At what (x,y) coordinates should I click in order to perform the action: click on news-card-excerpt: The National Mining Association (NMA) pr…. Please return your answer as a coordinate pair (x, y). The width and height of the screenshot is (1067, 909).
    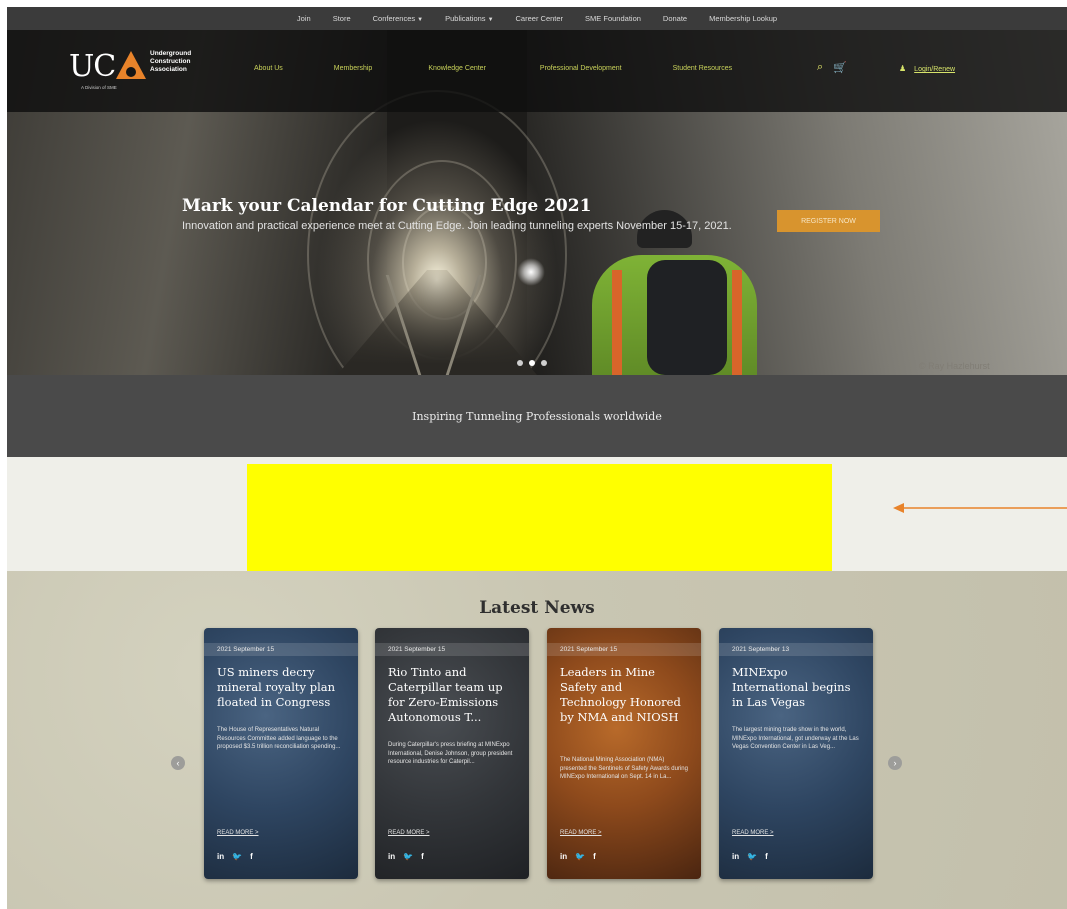
    Looking at the image, I should click on (624, 768).